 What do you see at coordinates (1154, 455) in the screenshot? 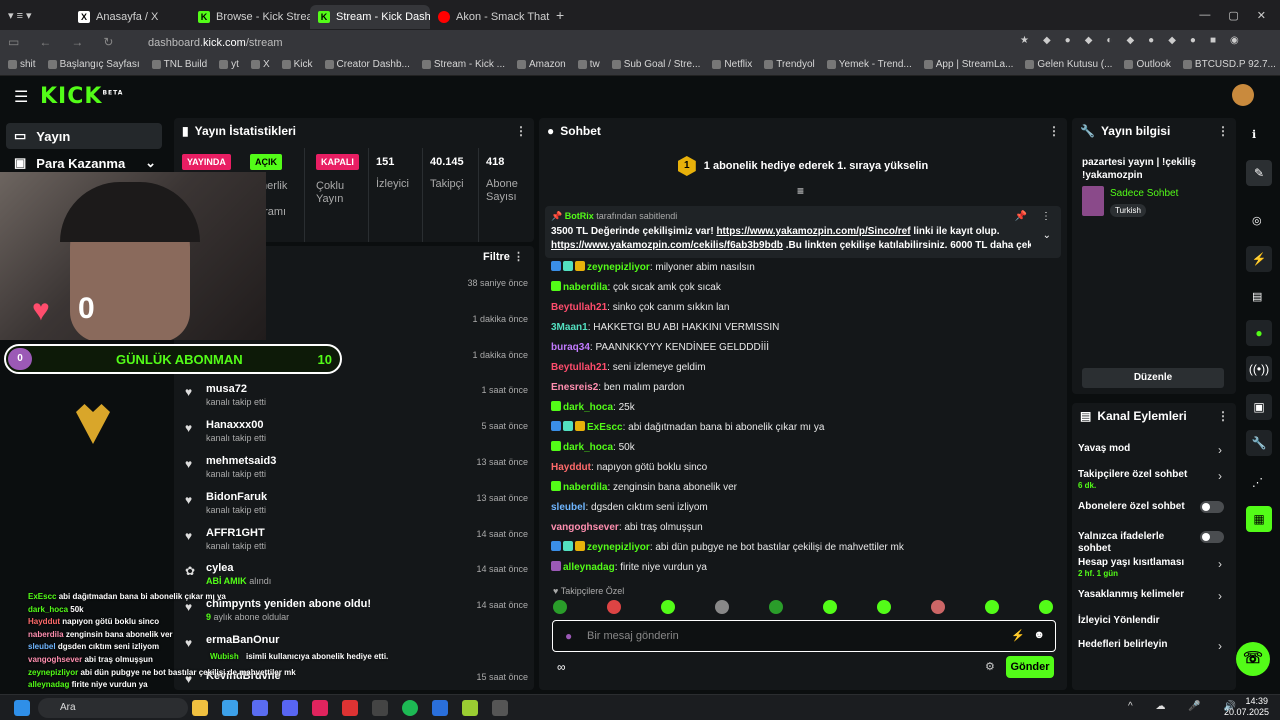
I see `channel-action-item: Yavaş mod ›` at bounding box center [1154, 455].